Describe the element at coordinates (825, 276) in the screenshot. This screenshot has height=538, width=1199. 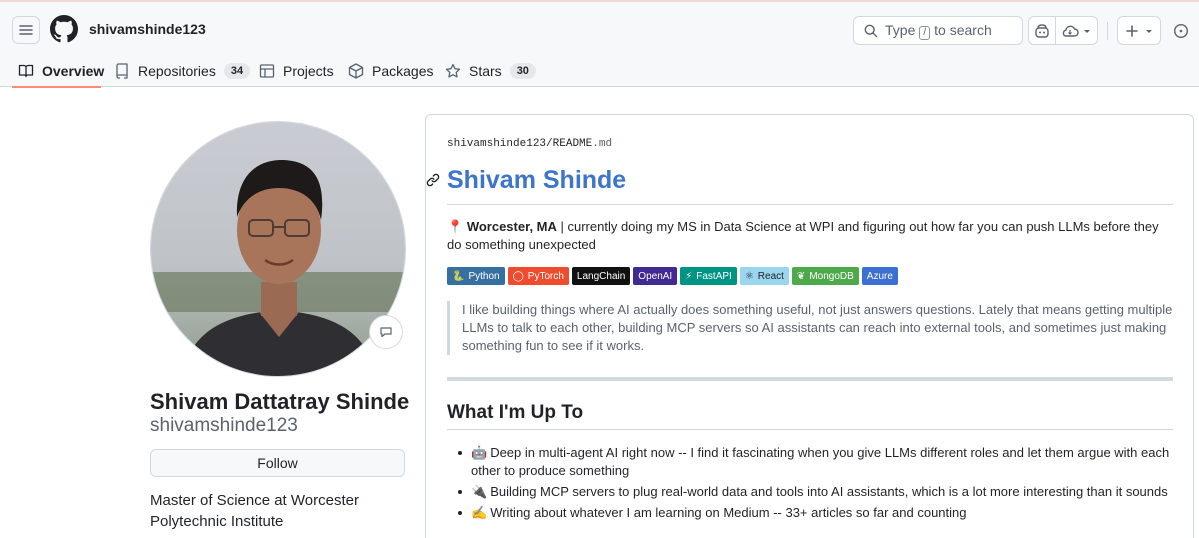
I see `badge-mongodb: ❦ MongoDB` at that location.